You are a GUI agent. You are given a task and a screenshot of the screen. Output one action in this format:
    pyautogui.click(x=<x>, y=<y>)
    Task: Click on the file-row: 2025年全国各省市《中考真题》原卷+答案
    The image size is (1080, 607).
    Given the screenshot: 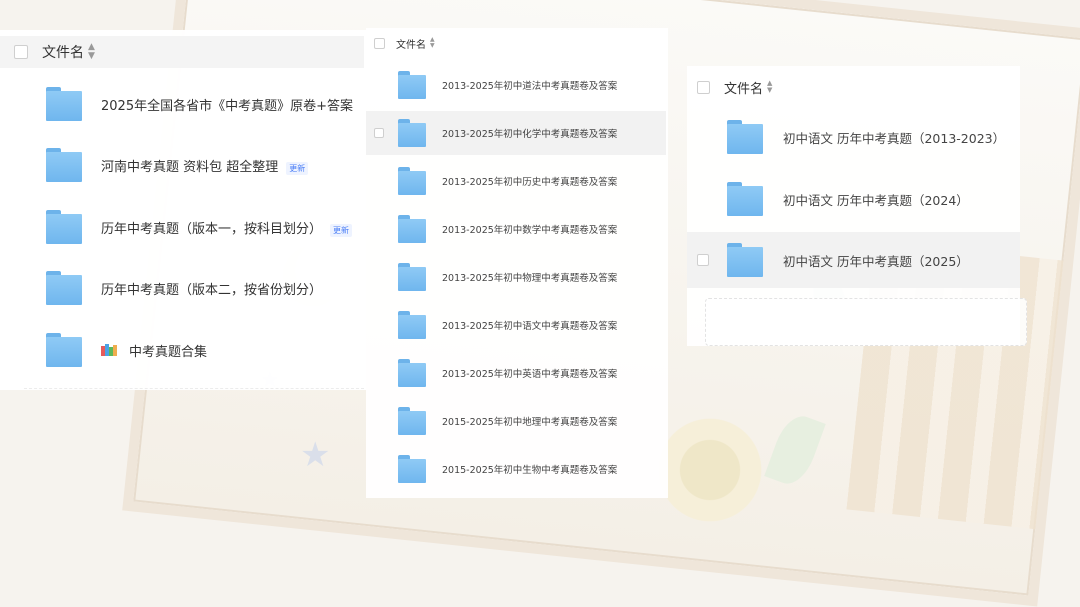 What is the action you would take?
    pyautogui.click(x=182, y=104)
    